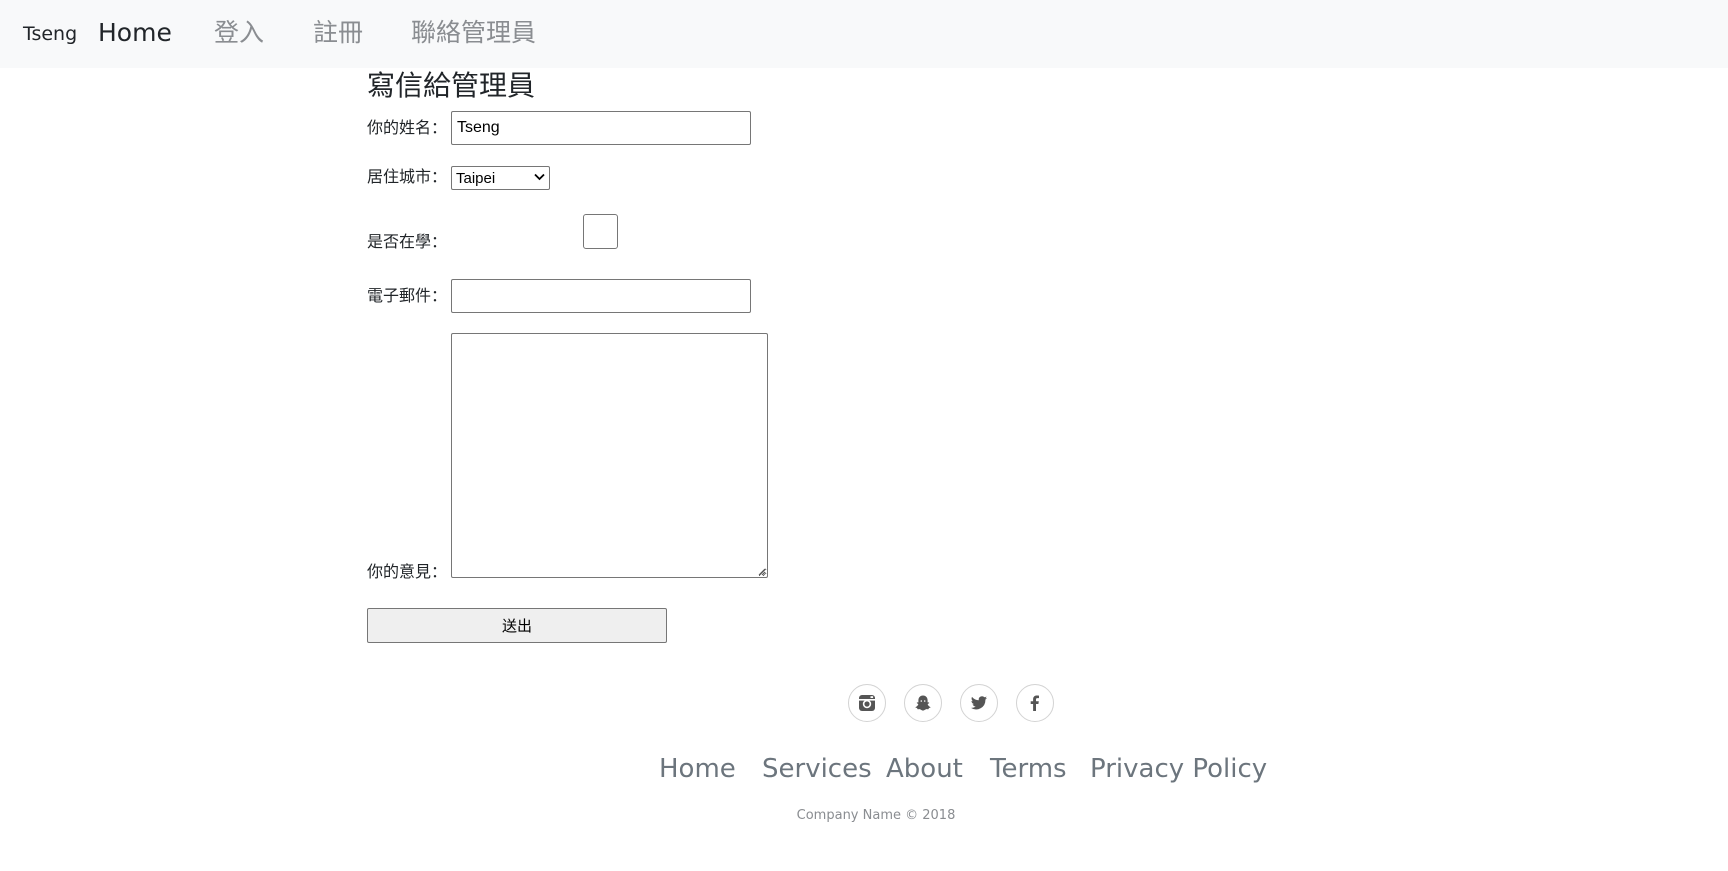 The width and height of the screenshot is (1728, 871). I want to click on copyright-text: Company Name © 2018, so click(876, 815).